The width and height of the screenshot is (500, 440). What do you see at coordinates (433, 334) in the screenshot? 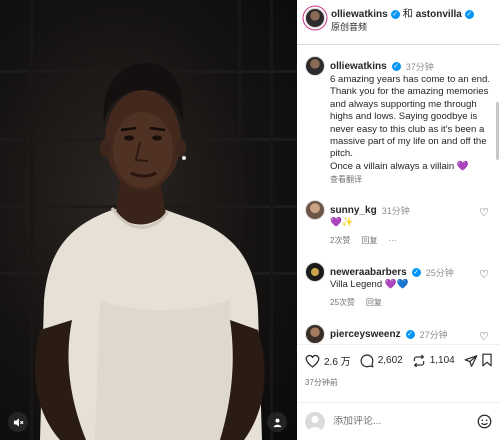
I see `comment-time: 27分钟` at bounding box center [433, 334].